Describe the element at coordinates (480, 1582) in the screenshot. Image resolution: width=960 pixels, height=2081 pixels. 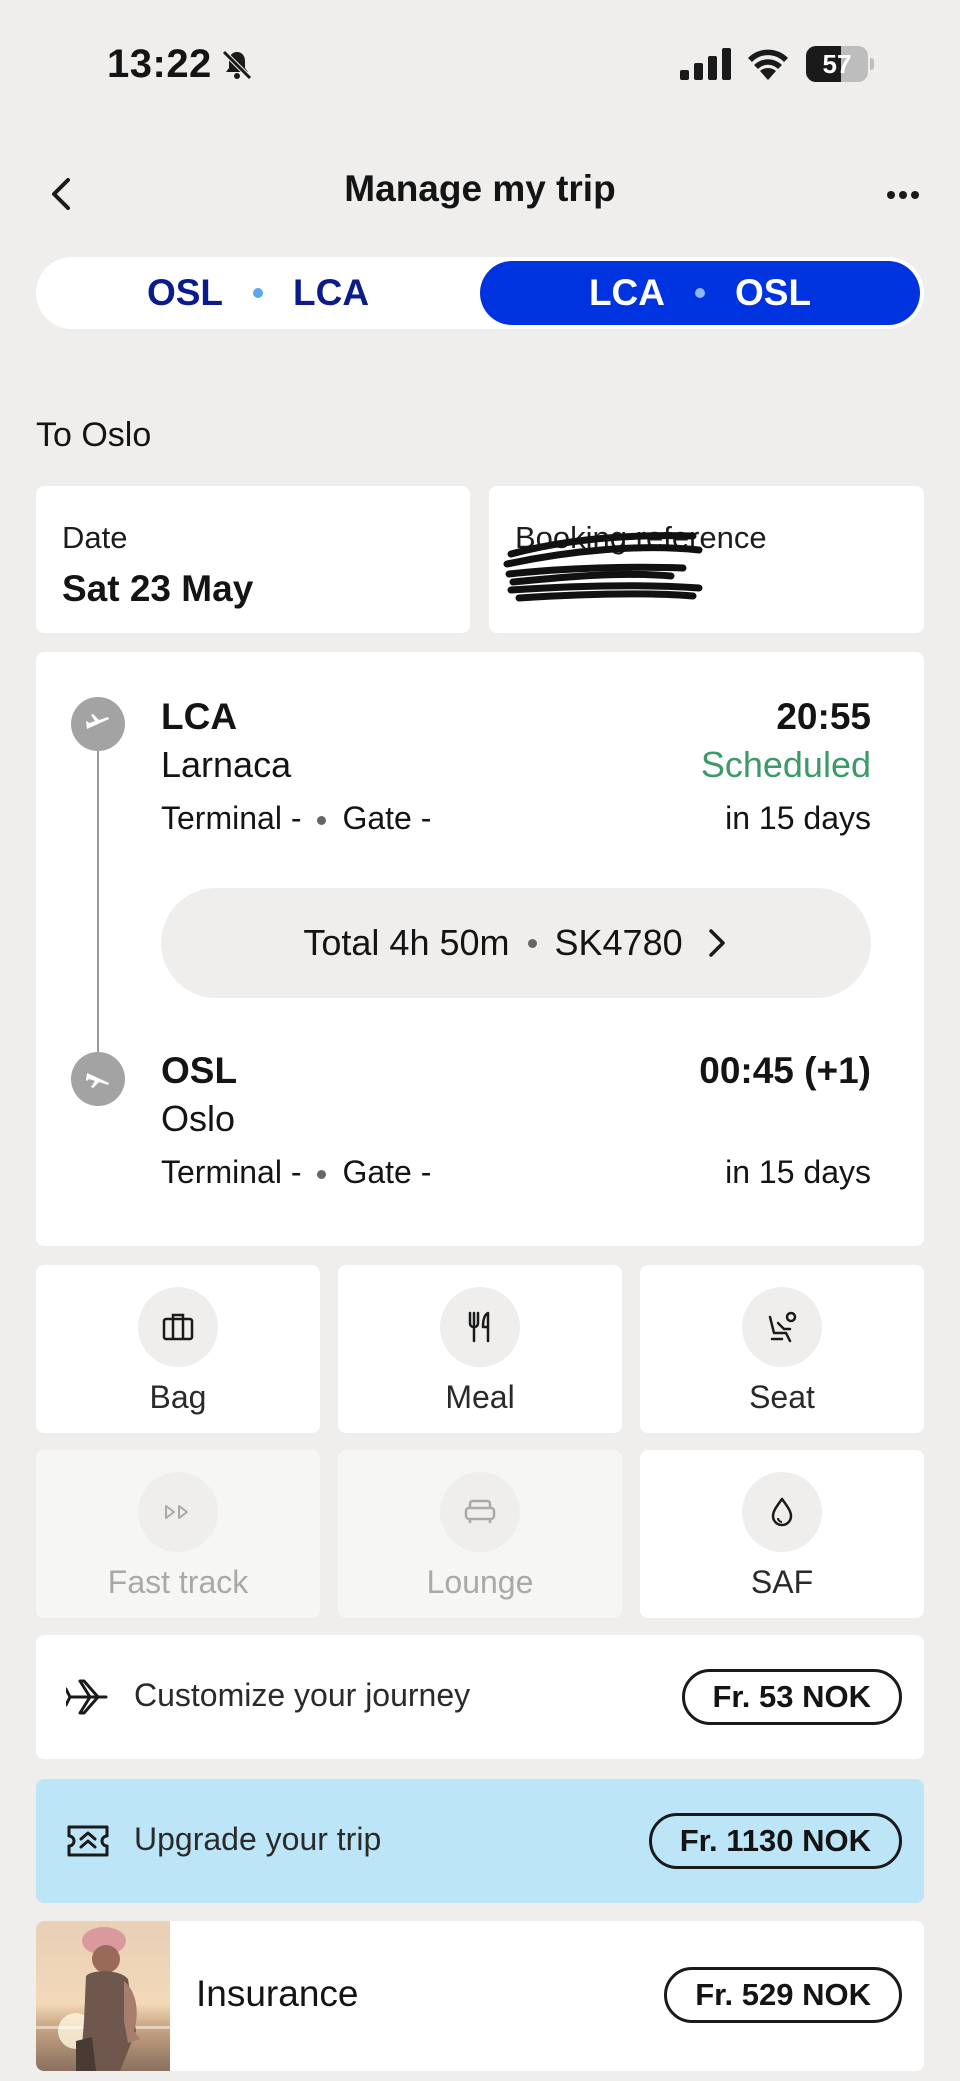
I see `service-label: Lounge` at that location.